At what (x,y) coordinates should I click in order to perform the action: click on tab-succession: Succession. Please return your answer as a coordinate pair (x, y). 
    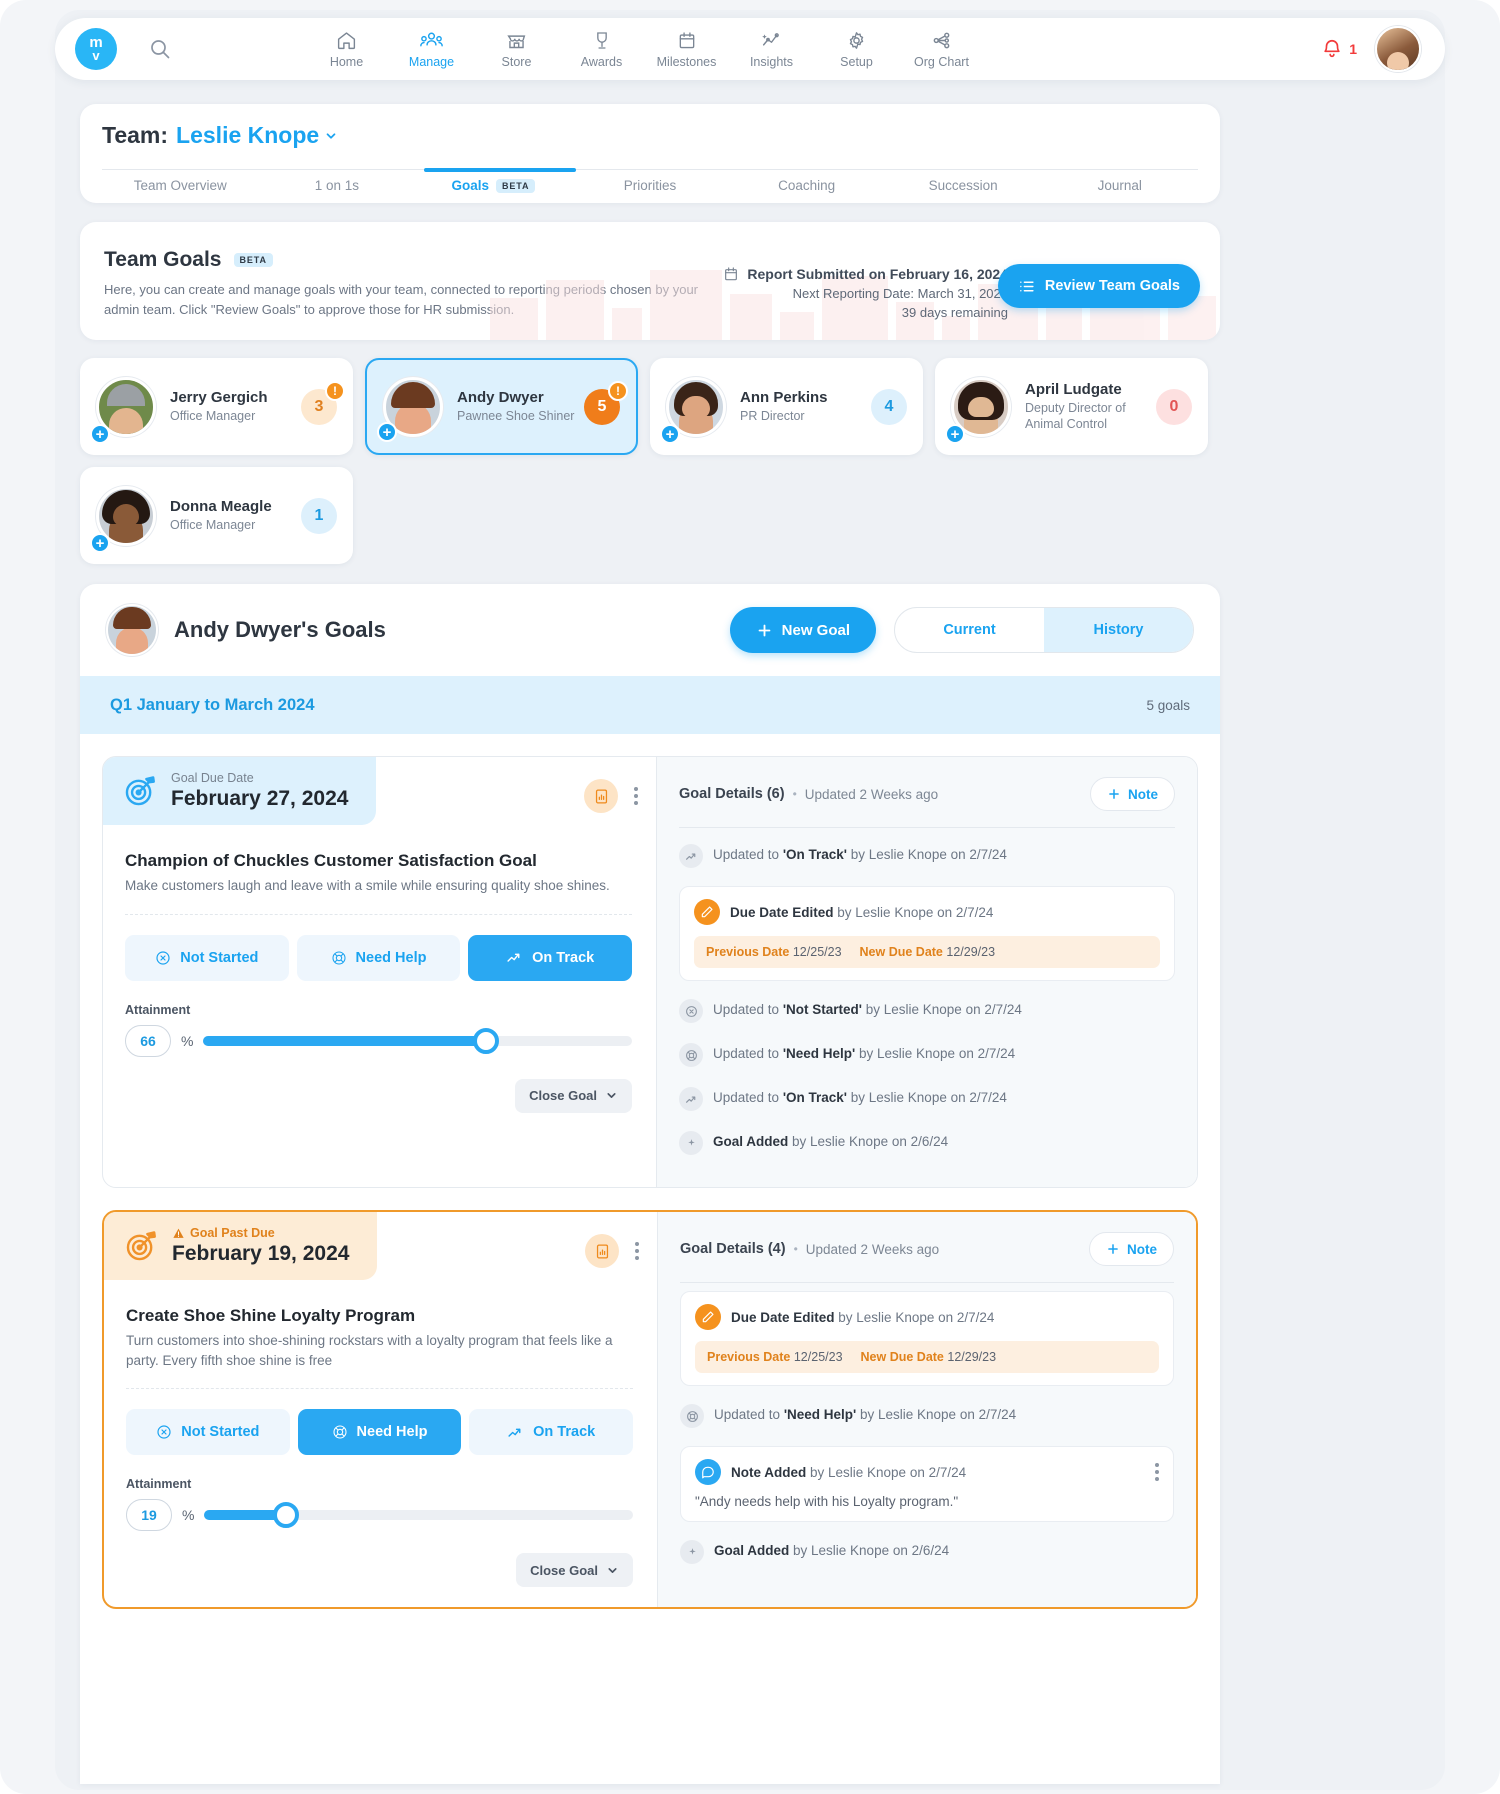
    Looking at the image, I should click on (963, 185).